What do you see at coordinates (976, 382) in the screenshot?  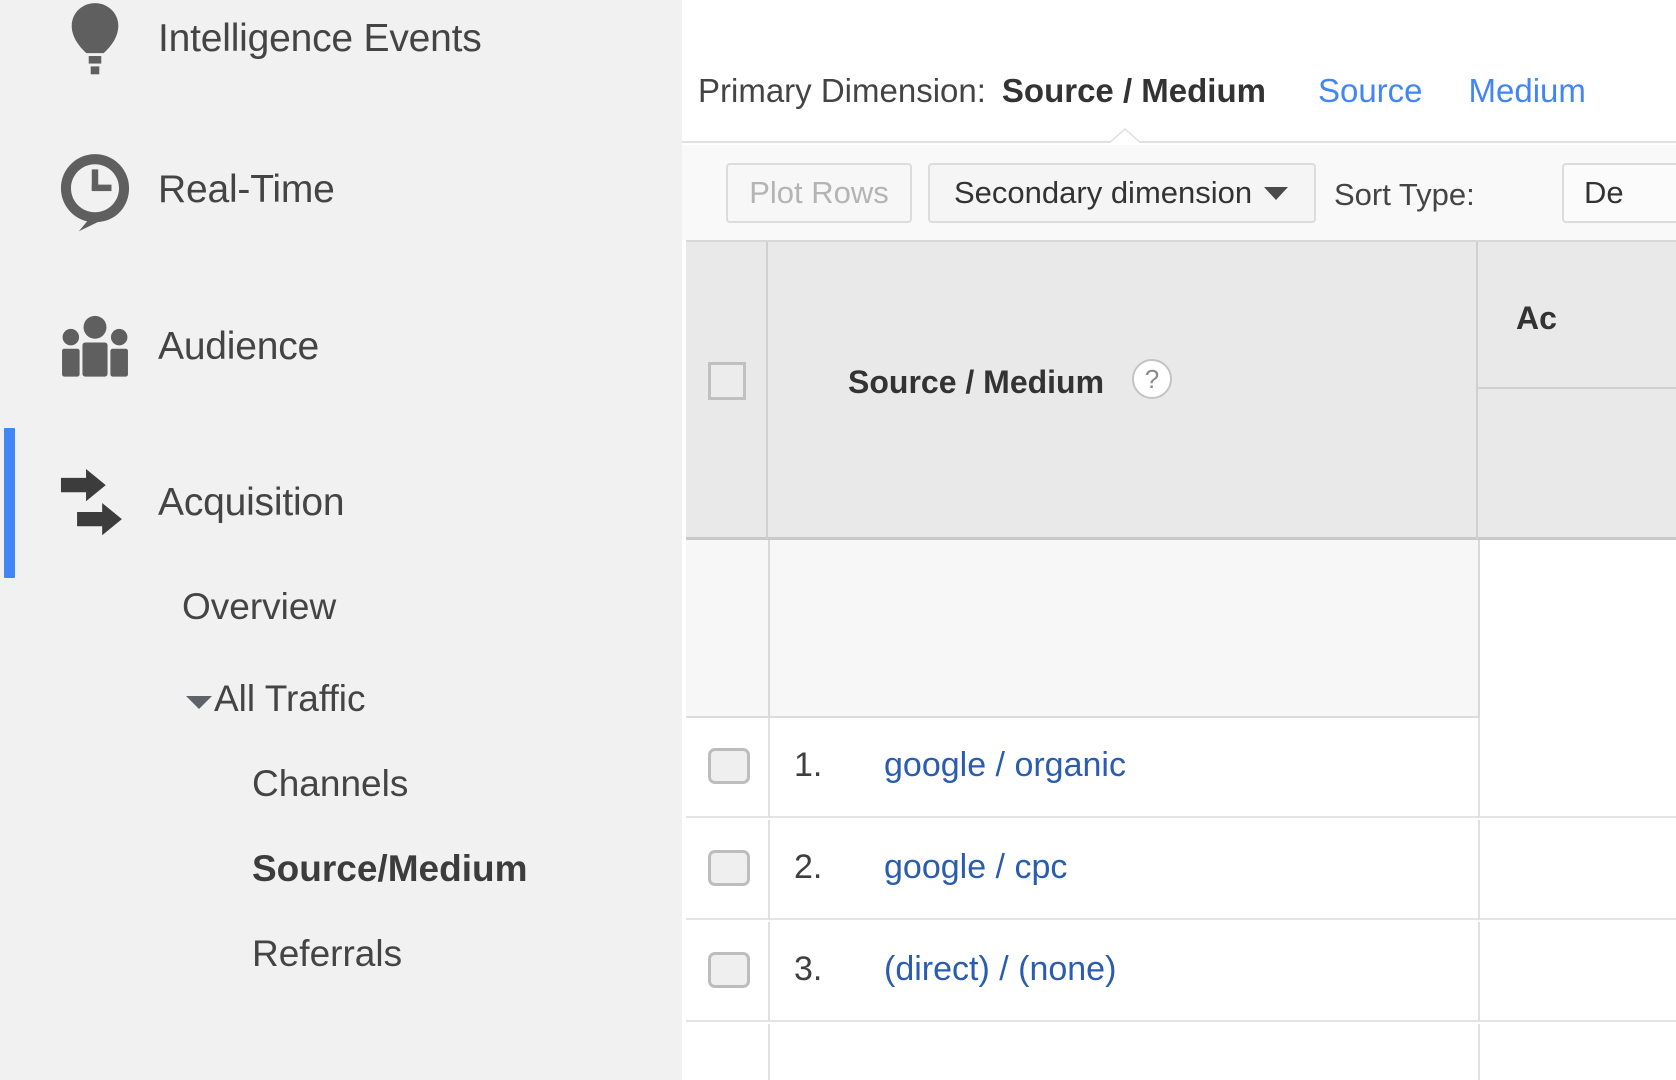 I see `column-header-source-medium: Source / Medium` at bounding box center [976, 382].